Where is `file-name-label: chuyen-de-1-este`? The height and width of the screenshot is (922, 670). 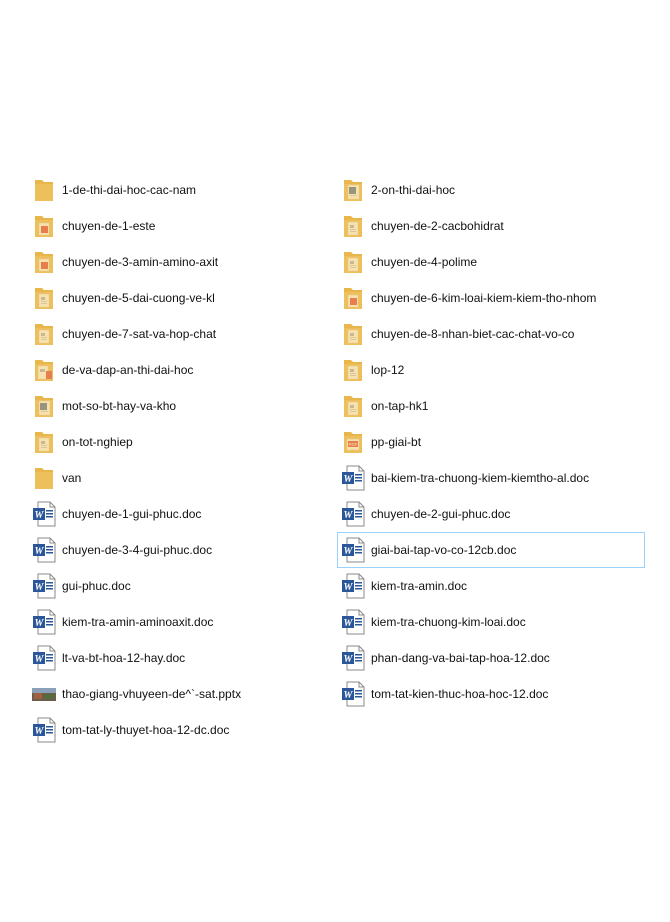
file-name-label: chuyen-de-1-este is located at coordinates (109, 226).